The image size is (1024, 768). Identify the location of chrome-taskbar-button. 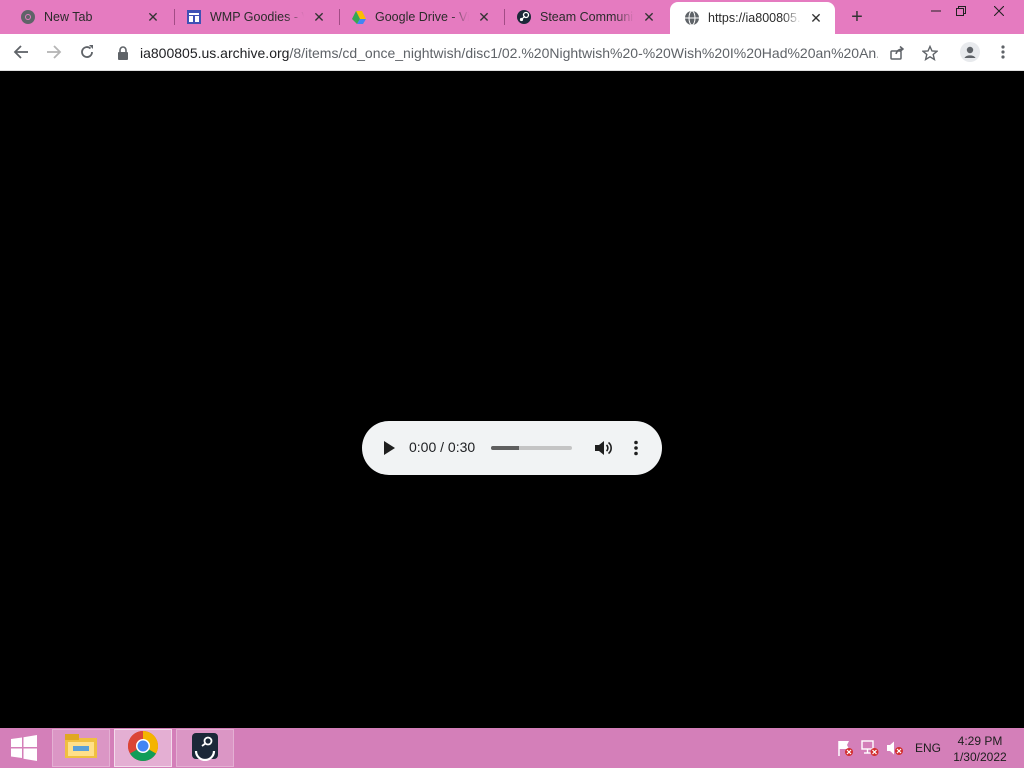
(143, 748).